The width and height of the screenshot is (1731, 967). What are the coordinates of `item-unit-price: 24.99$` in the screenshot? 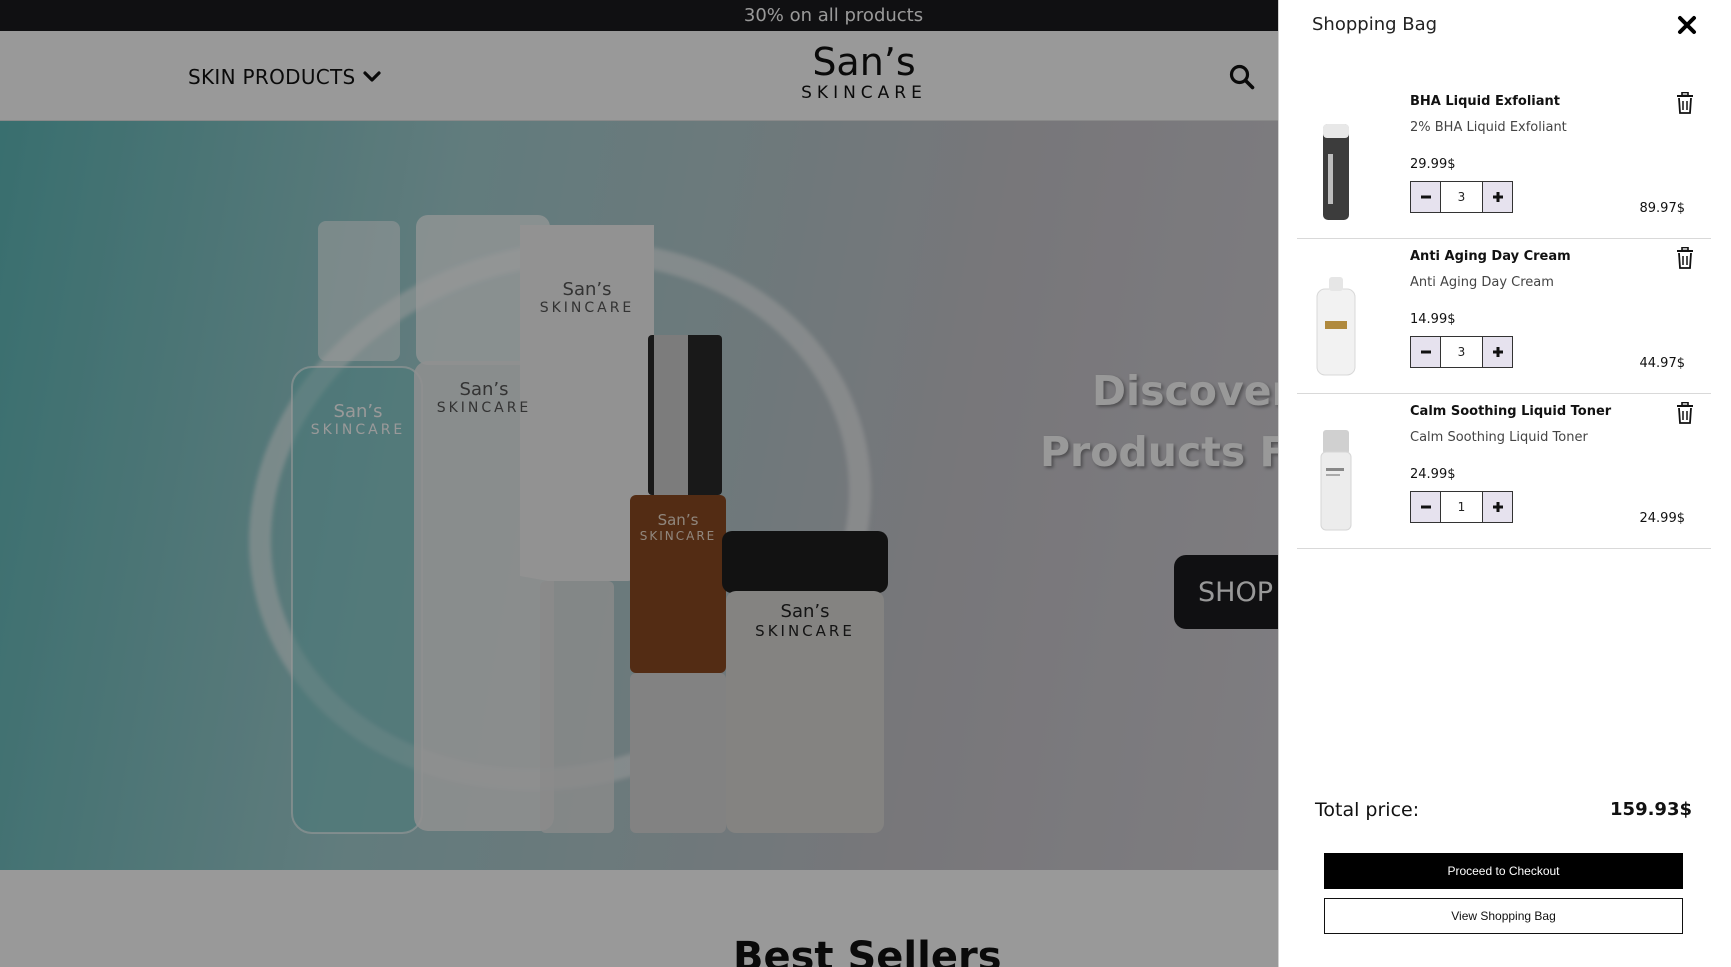 It's located at (1433, 474).